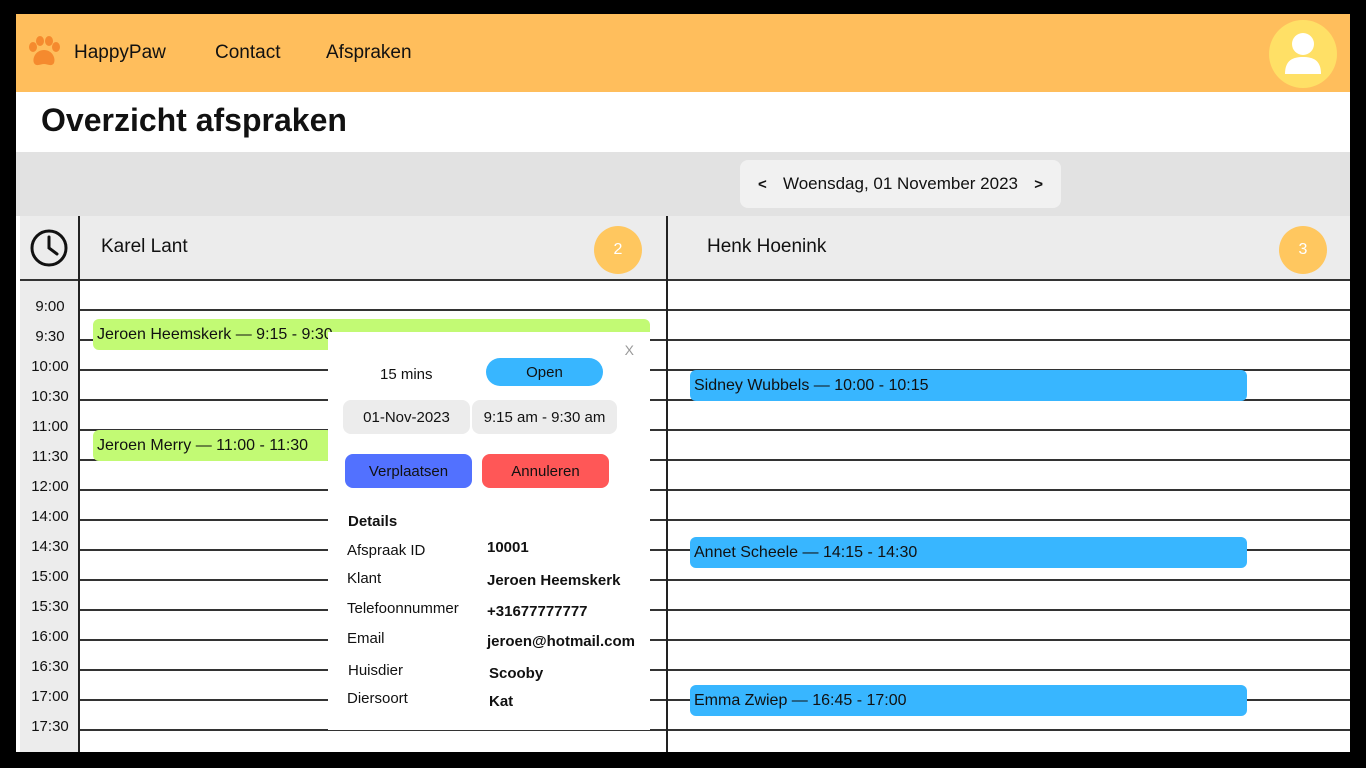 This screenshot has height=768, width=1366. Describe the element at coordinates (50, 366) in the screenshot. I see `time-label: 10:00` at that location.